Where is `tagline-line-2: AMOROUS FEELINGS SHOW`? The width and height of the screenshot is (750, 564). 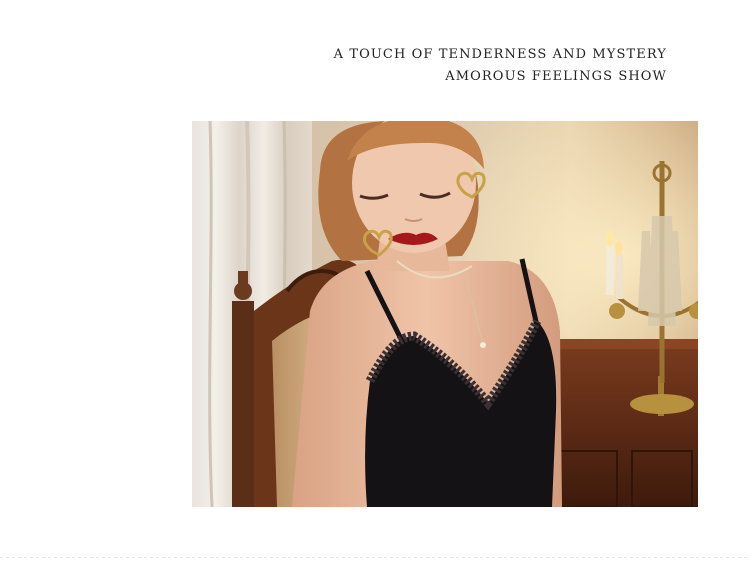 tagline-line-2: AMOROUS FEELINGS SHOW is located at coordinates (556, 76).